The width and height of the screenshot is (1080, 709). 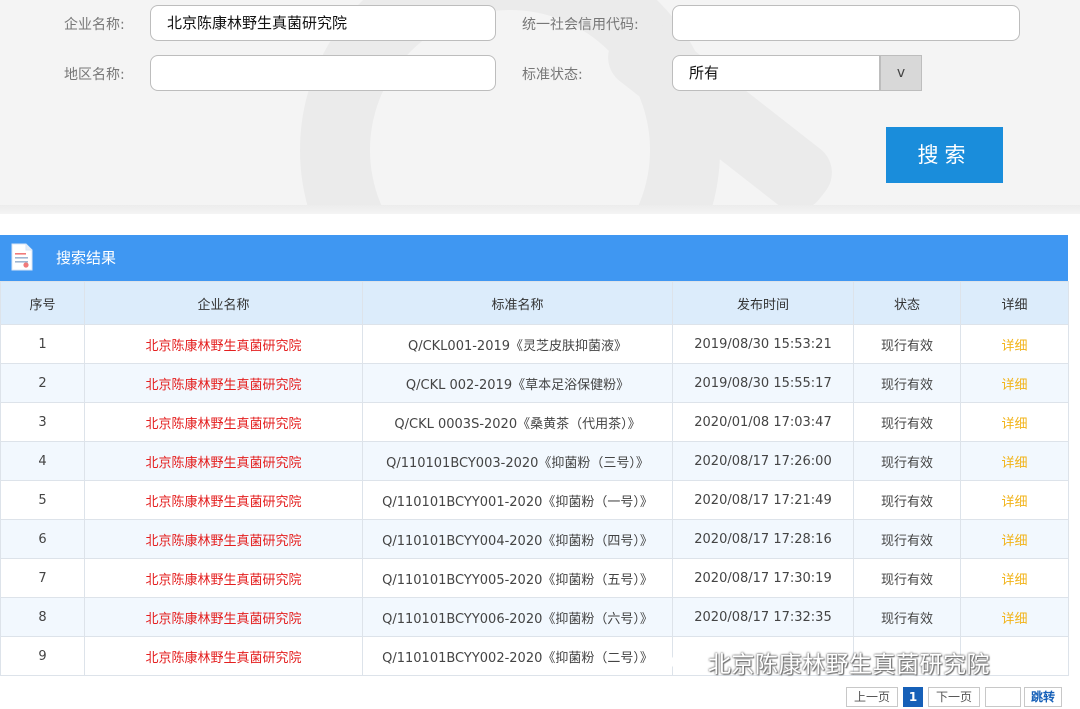 What do you see at coordinates (323, 73) in the screenshot?
I see `region-name-input` at bounding box center [323, 73].